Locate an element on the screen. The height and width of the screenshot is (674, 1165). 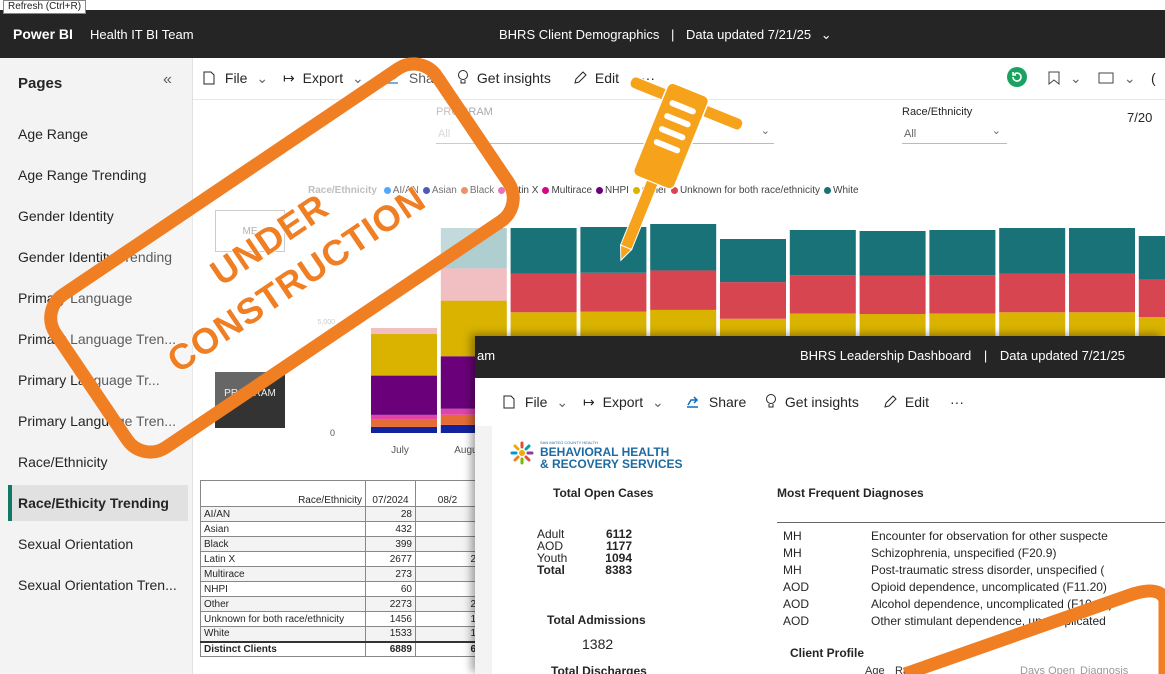
table-row: Black 399 is located at coordinates (340, 544).